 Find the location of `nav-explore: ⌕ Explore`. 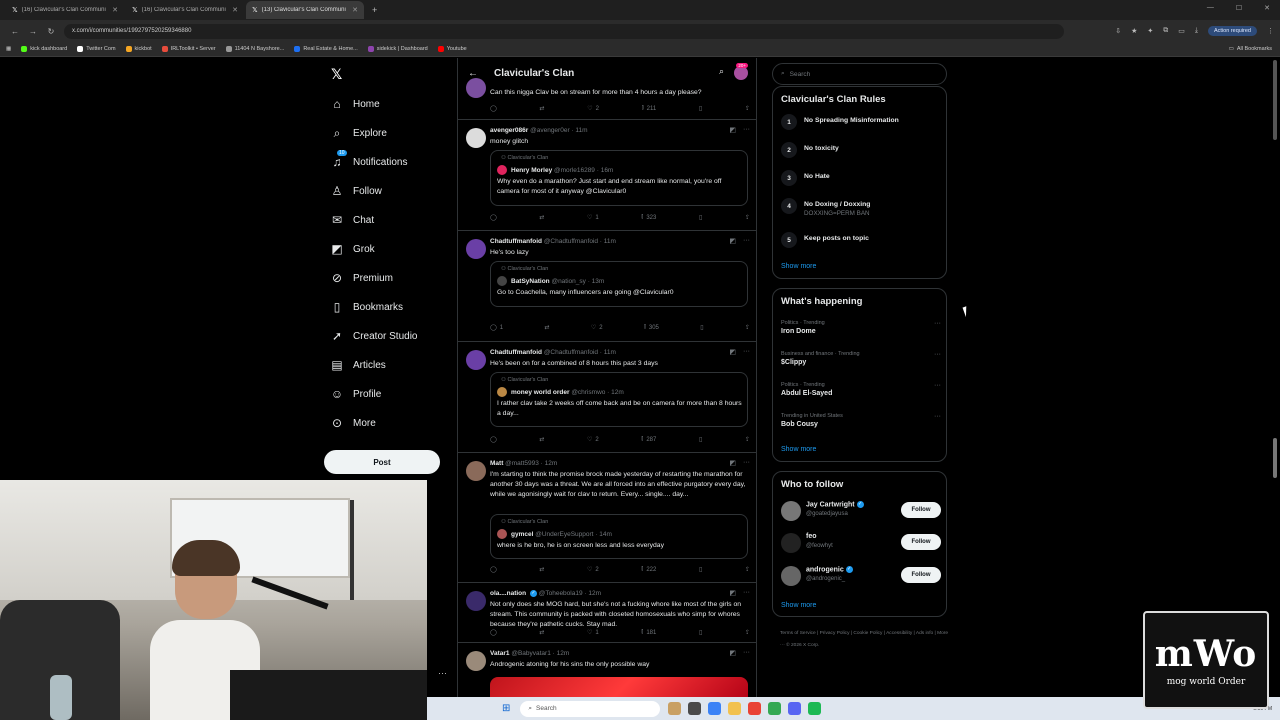

nav-explore: ⌕ Explore is located at coordinates (358, 133).